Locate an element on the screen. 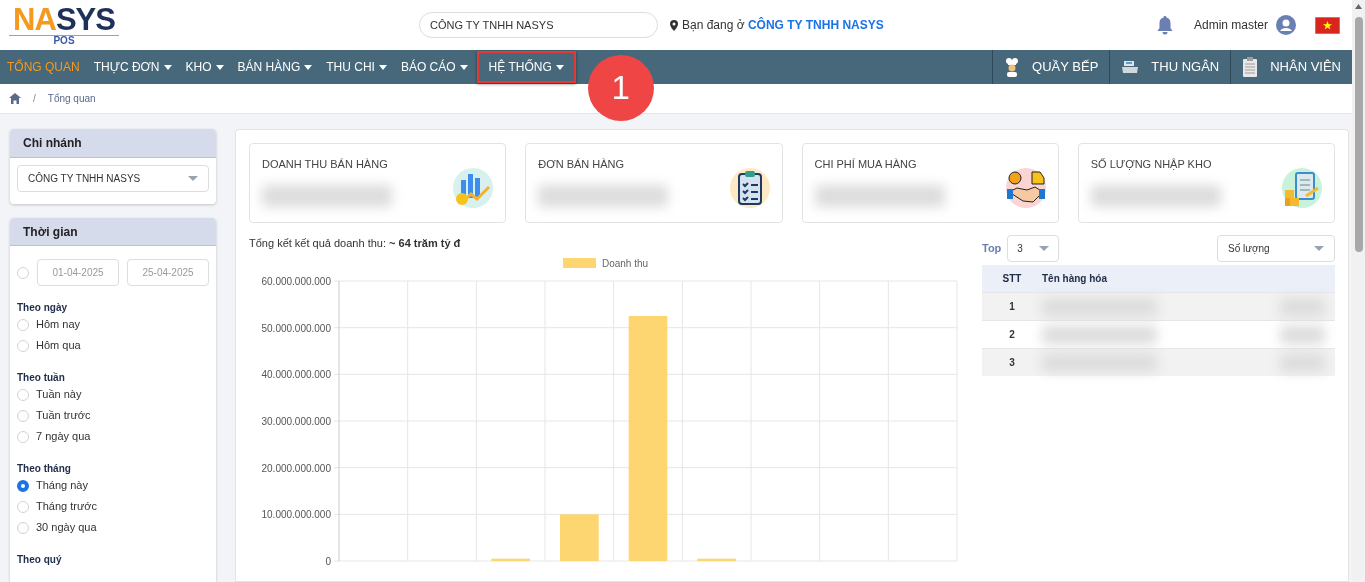 This screenshot has height=582, width=1365. y-tick-label: 30.000.000.000 is located at coordinates (296, 421).